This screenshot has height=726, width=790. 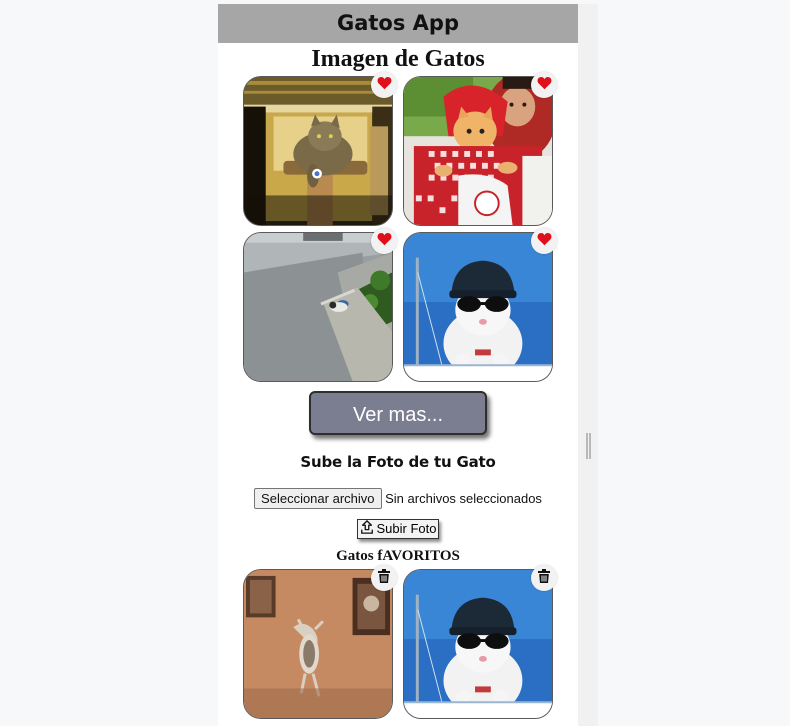 What do you see at coordinates (398, 59) in the screenshot?
I see `gallery-title: Imagen de Gatos` at bounding box center [398, 59].